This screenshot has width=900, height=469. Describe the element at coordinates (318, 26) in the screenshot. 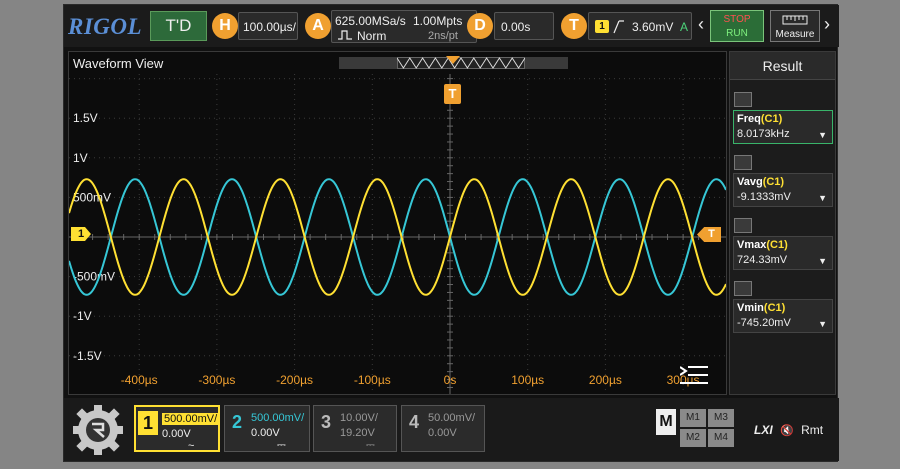

I see `acquire-badge: A` at that location.